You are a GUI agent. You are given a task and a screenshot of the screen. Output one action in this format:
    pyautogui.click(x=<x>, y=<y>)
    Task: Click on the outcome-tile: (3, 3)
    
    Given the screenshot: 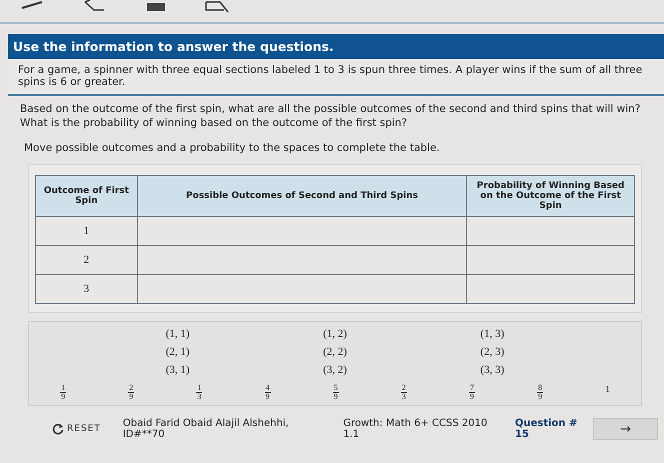 What is the action you would take?
    pyautogui.click(x=492, y=370)
    